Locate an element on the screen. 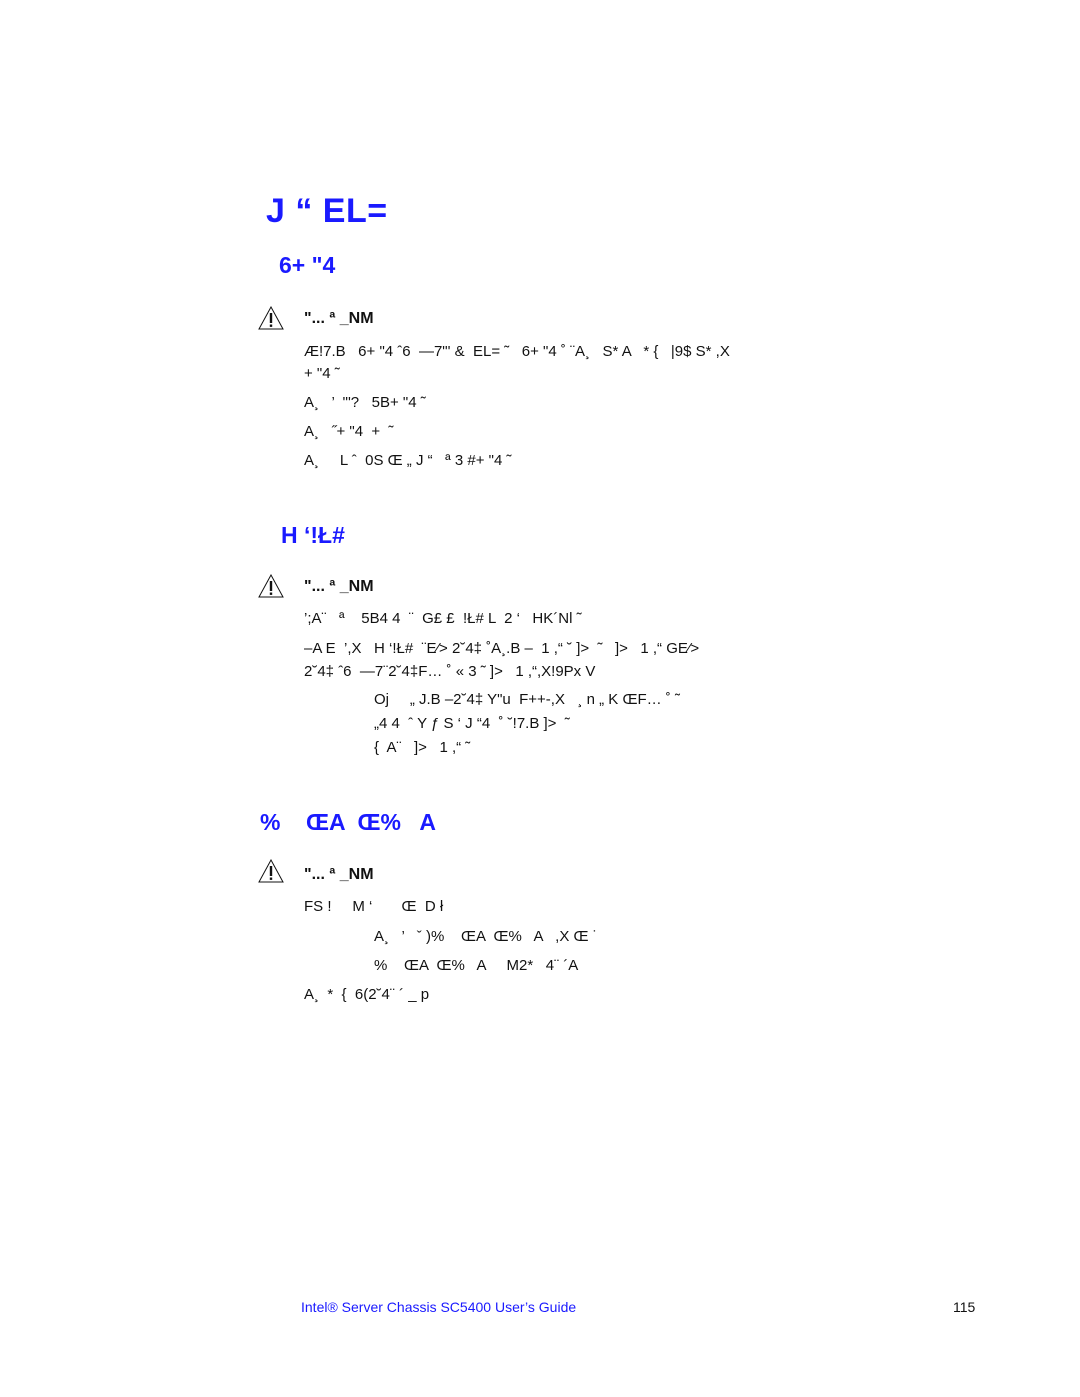 Image resolution: width=1080 pixels, height=1397 pixels. list-item: A¸ L ˆ 0S Œ „ J “ ª 3 #+ "4 ˜ is located at coordinates (408, 460).